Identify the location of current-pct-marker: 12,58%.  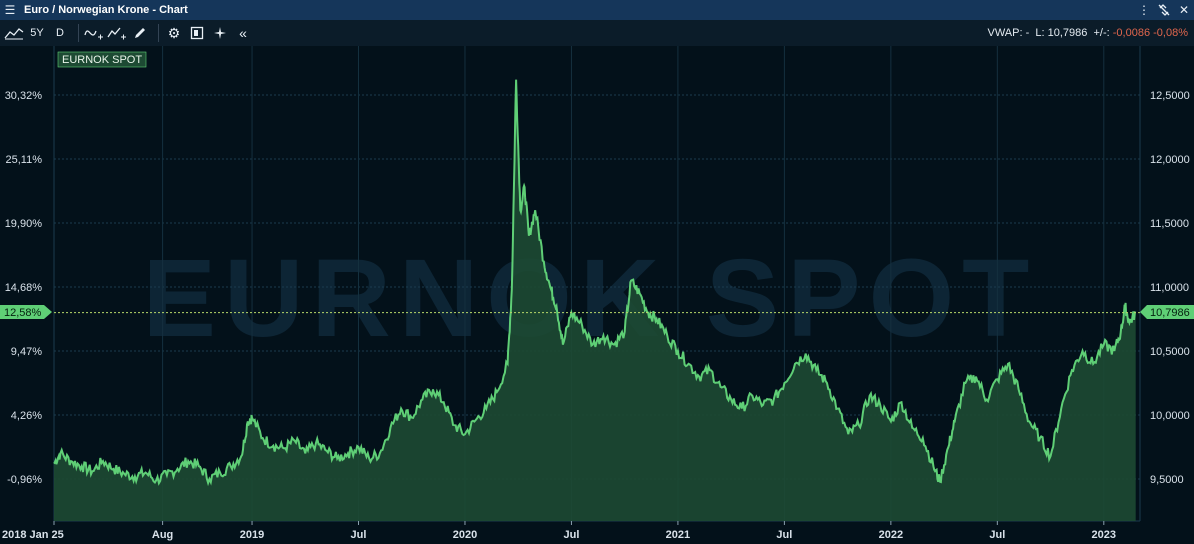
(26, 312).